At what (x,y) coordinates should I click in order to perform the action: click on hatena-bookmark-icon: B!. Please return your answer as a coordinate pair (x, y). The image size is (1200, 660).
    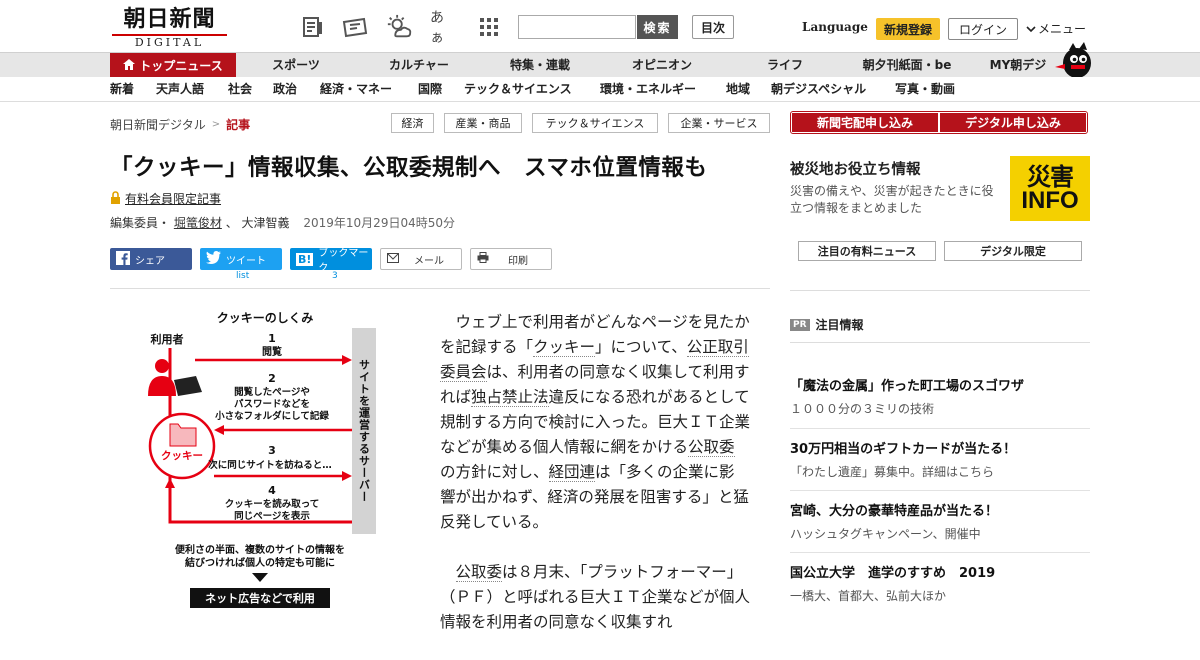
    Looking at the image, I should click on (305, 259).